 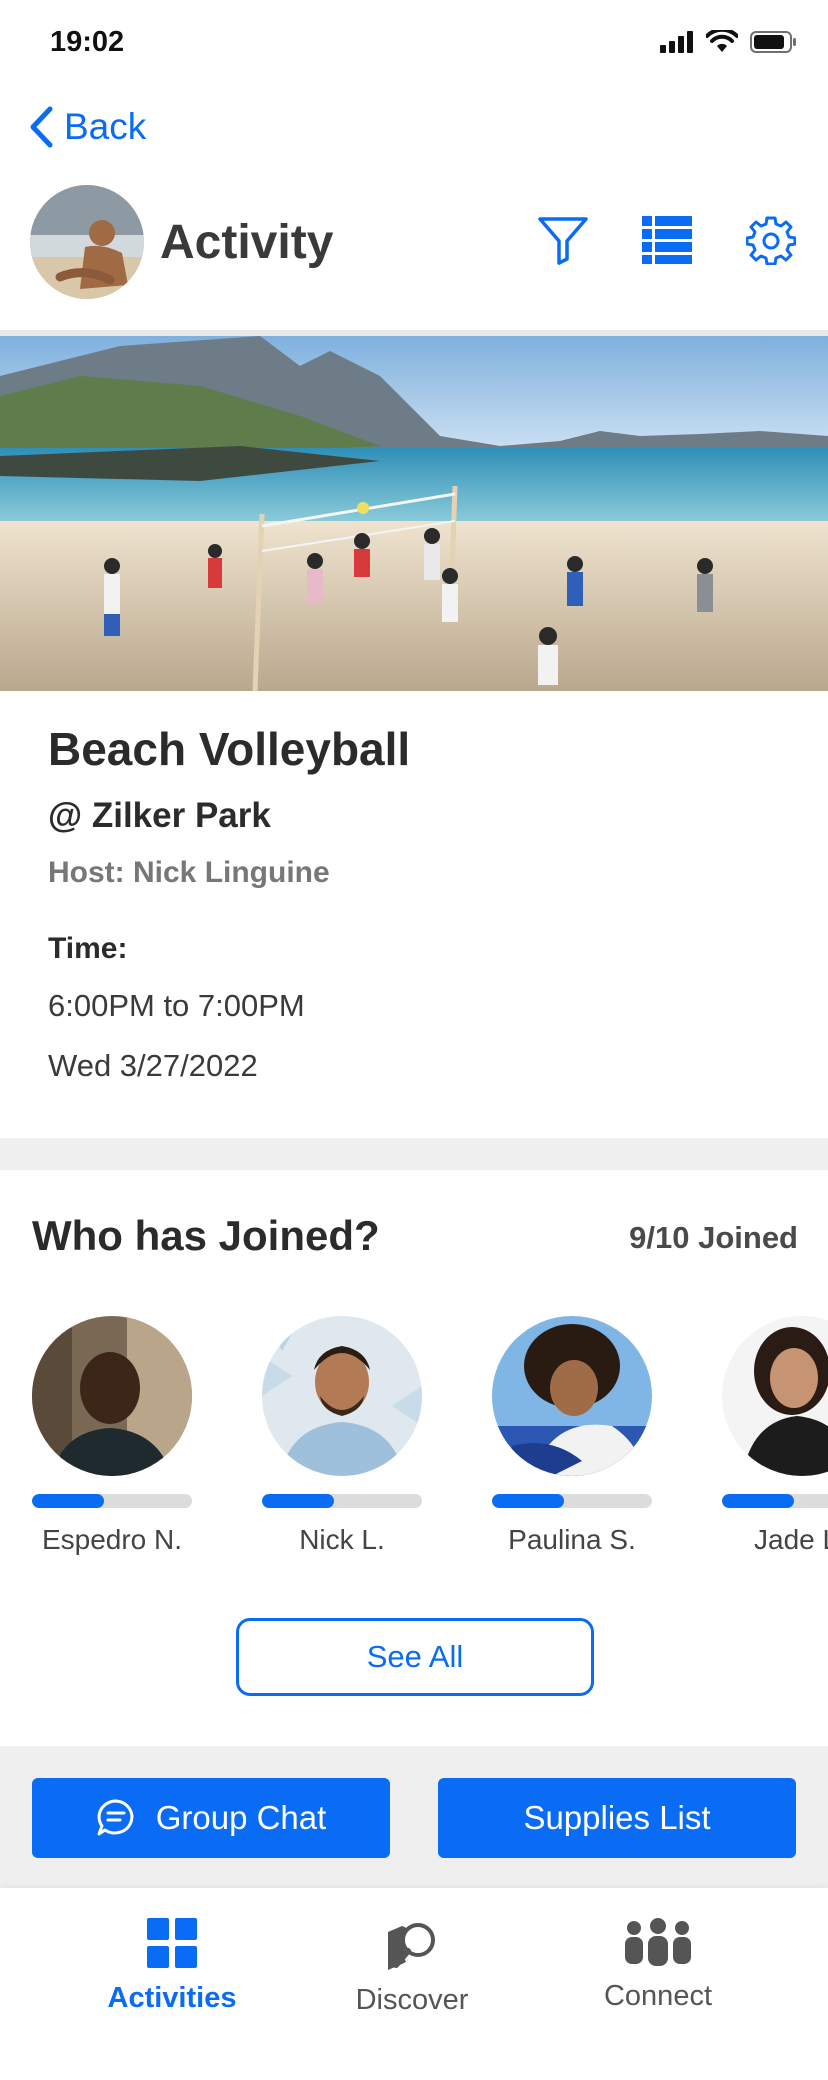 I want to click on event-title: Beach Volleyball, so click(x=229, y=749).